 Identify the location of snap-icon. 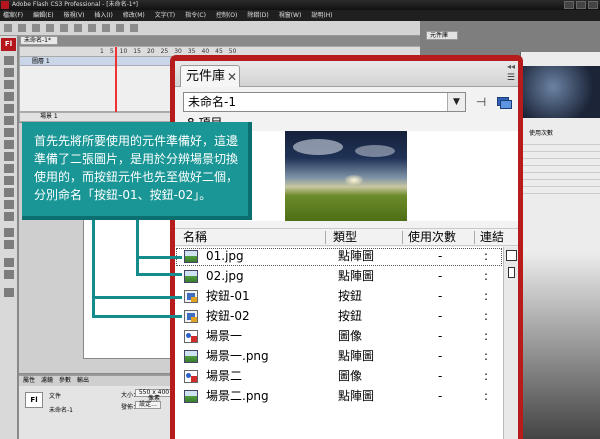
(134, 28).